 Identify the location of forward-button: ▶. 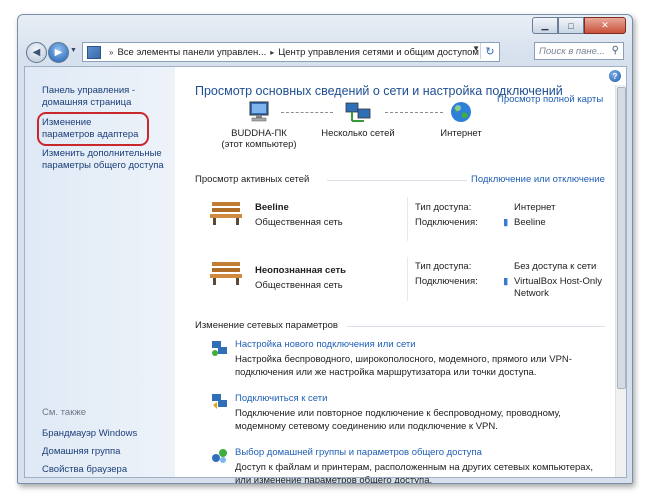
(58, 52).